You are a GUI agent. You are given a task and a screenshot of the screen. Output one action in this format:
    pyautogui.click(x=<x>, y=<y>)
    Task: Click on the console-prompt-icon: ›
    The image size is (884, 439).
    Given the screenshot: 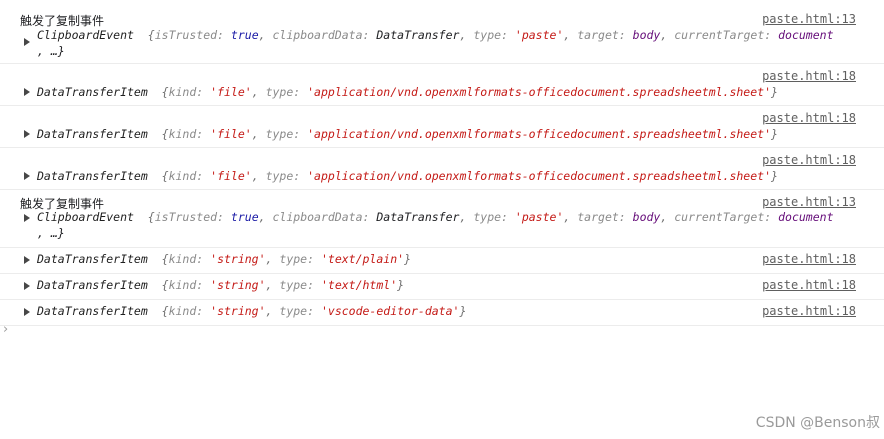 What is the action you would take?
    pyautogui.click(x=5, y=329)
    